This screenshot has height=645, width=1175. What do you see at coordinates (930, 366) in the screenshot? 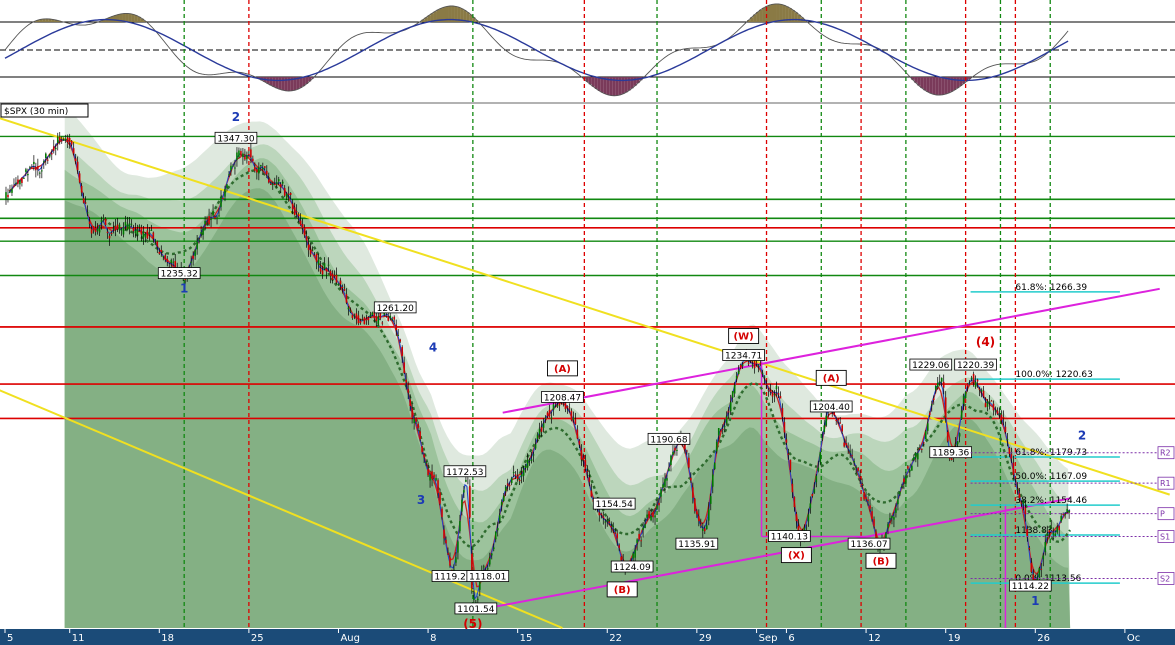
I see `price-label: 1229.06` at bounding box center [930, 366].